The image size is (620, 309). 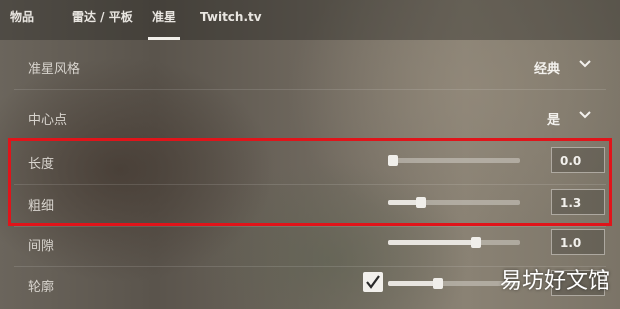 I want to click on crosshair-style-label: 准星风格, so click(x=54, y=69).